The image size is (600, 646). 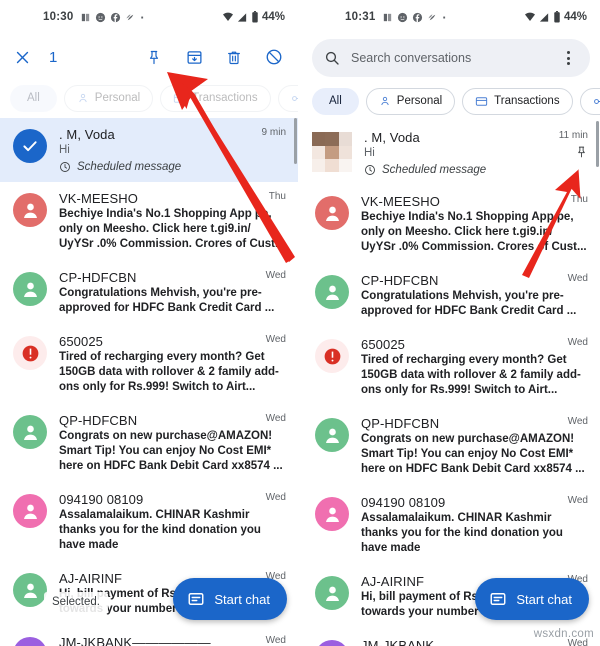 I want to click on alert-icon, so click(x=332, y=356).